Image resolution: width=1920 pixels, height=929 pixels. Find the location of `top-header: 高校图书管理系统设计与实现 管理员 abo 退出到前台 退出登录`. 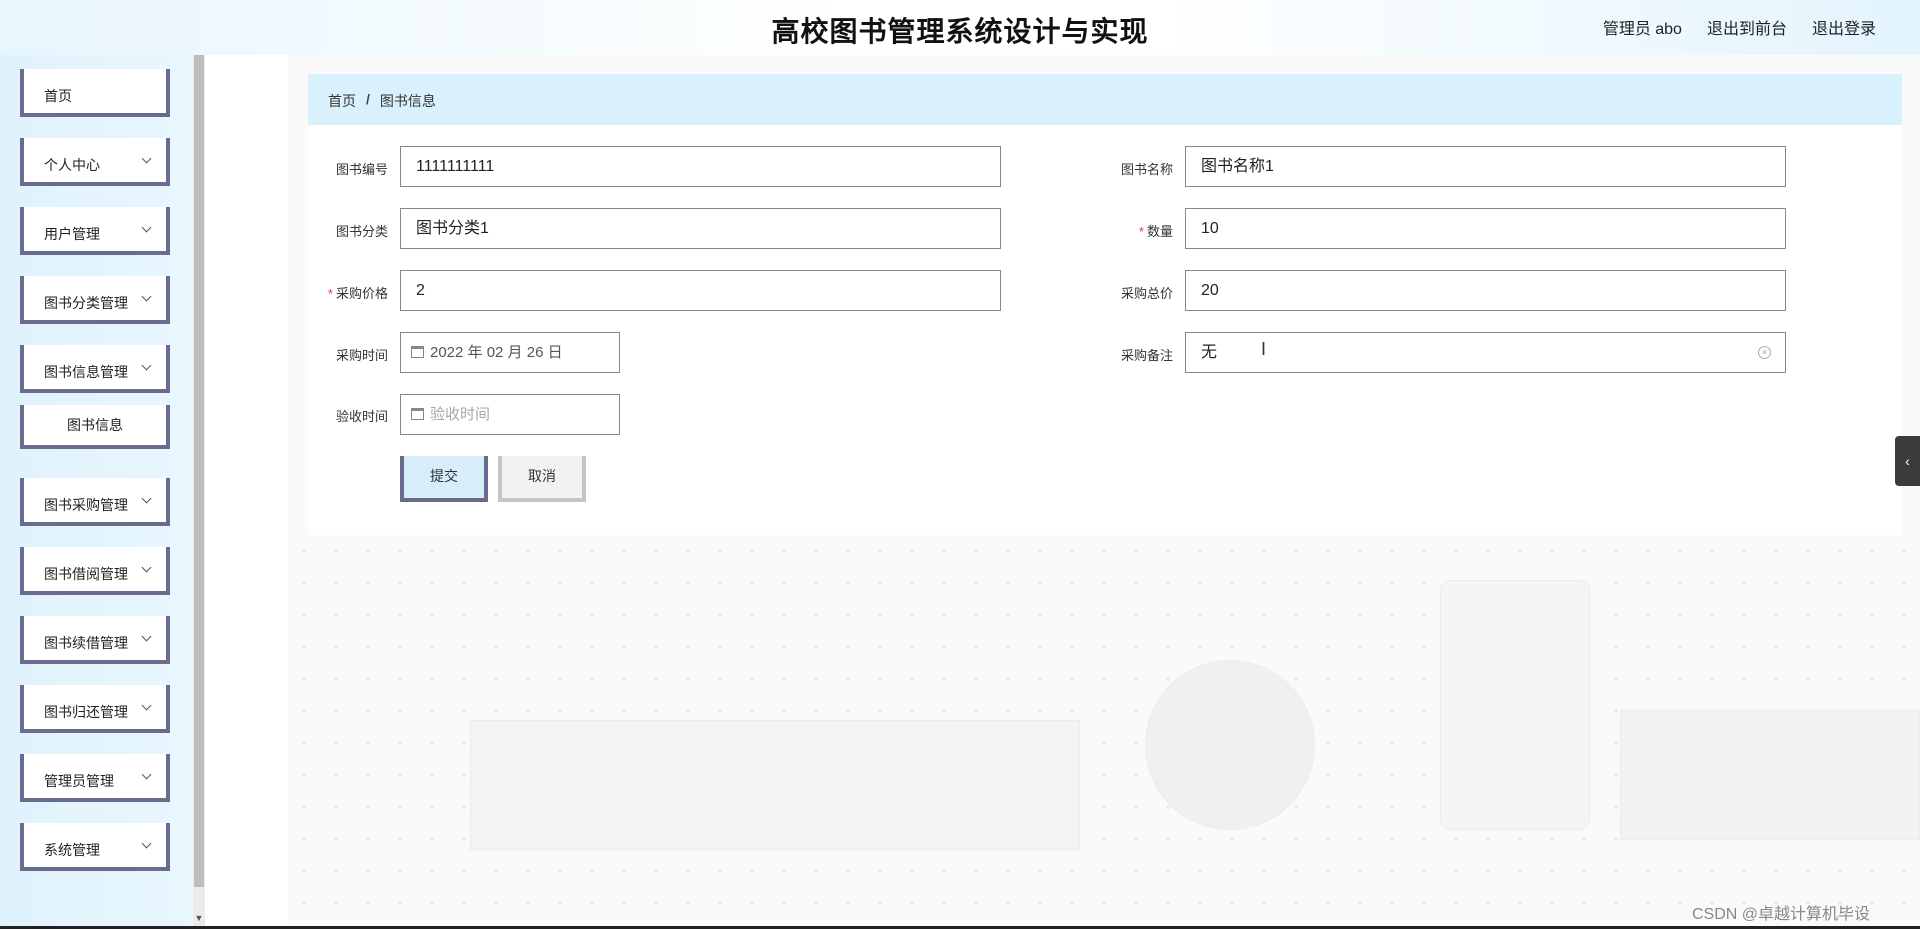

top-header: 高校图书管理系统设计与实现 管理员 abo 退出到前台 退出登录 is located at coordinates (960, 27).